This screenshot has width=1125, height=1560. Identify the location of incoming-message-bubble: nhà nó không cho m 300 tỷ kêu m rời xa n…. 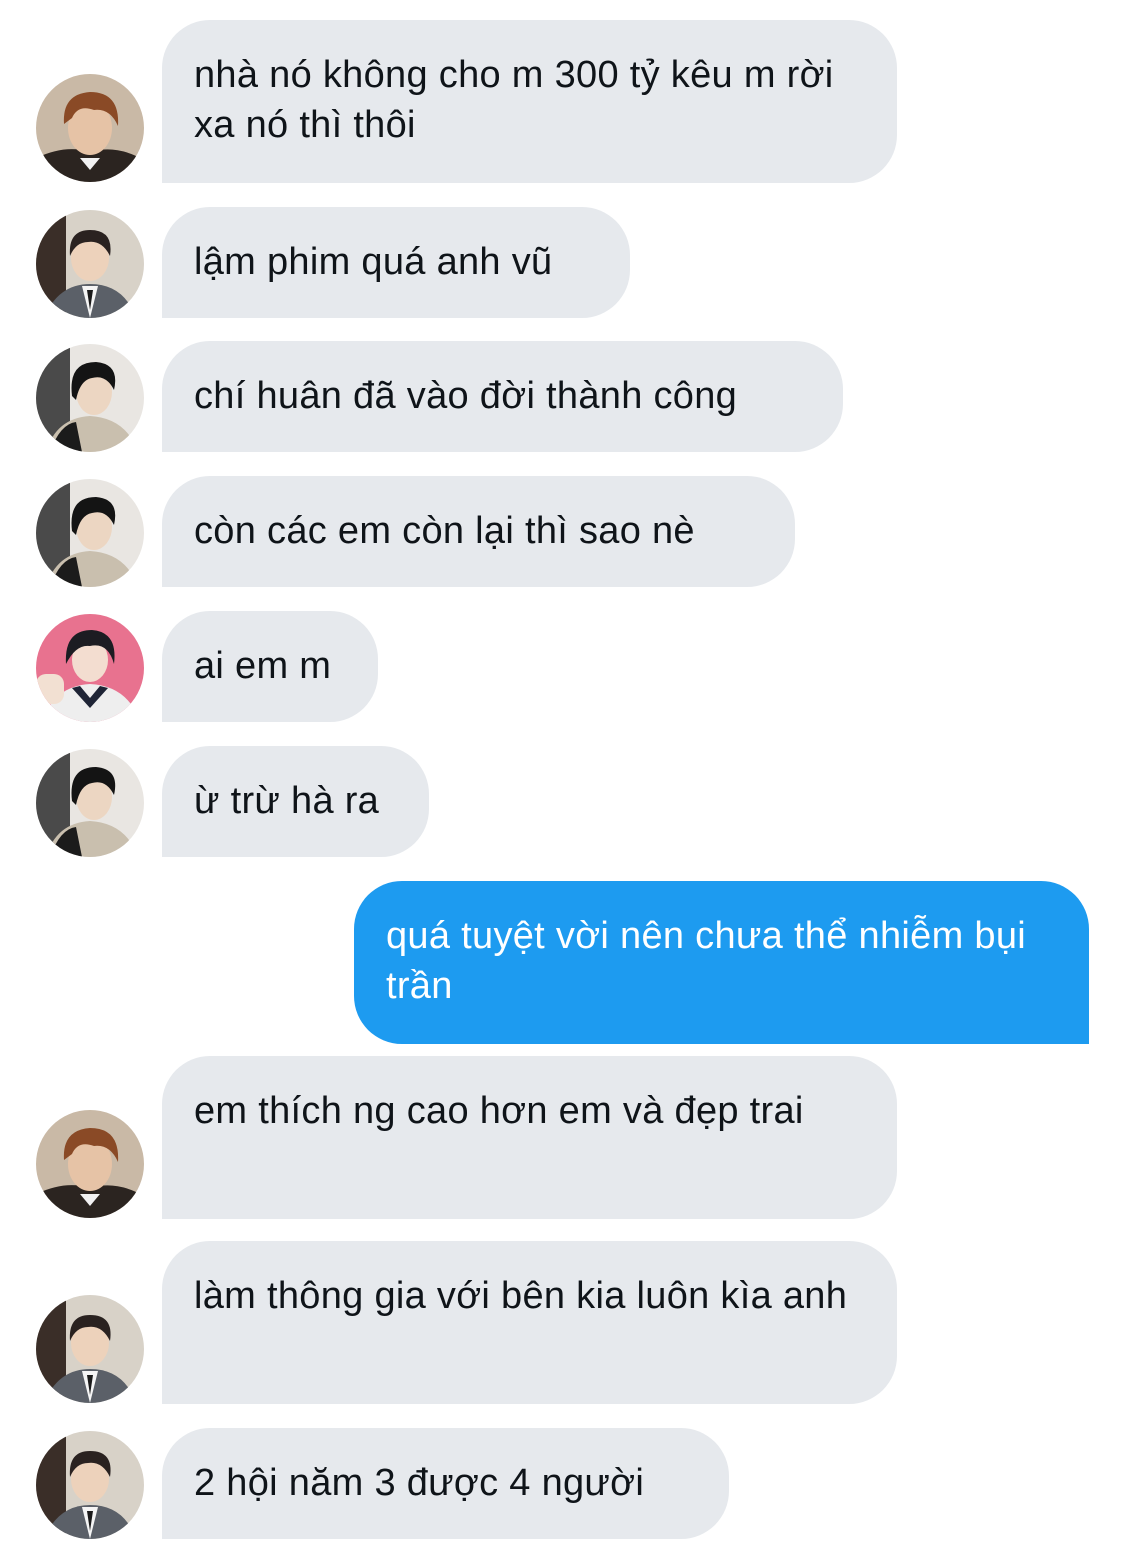
(529, 101).